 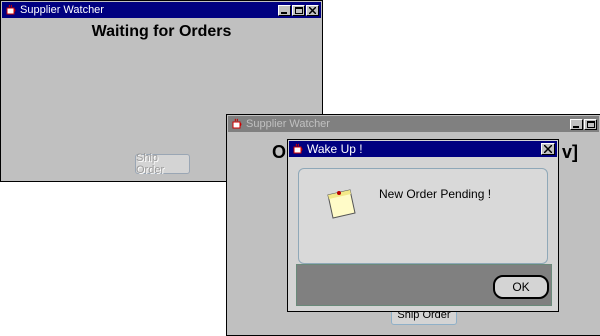 I want to click on status-heading-right: v], so click(x=570, y=152).